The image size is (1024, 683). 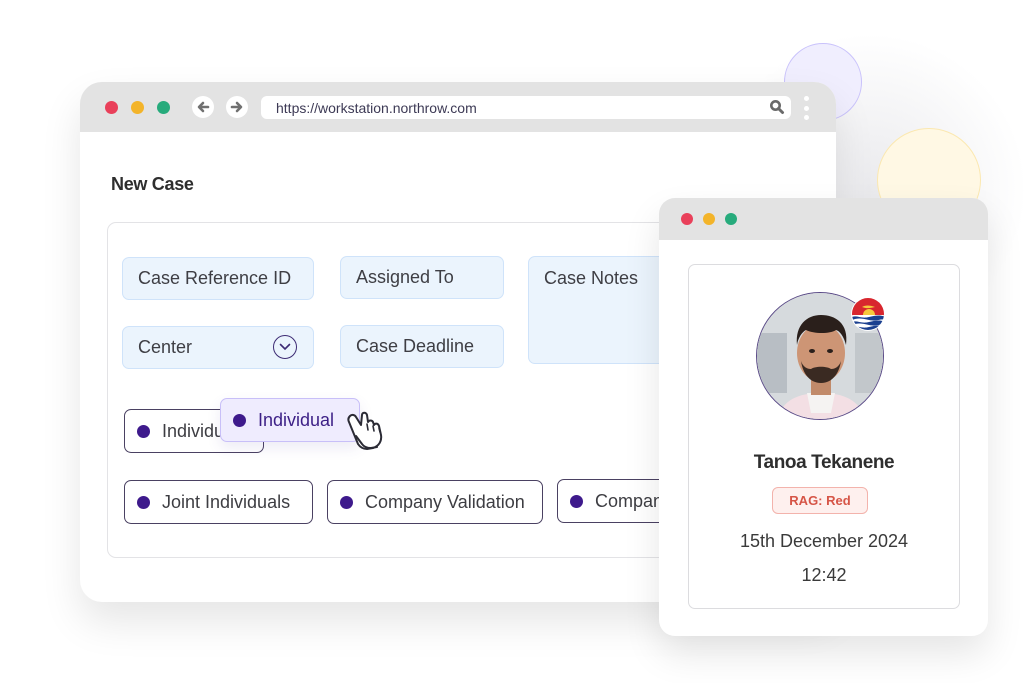 What do you see at coordinates (165, 347) in the screenshot?
I see `center-select-label: Center` at bounding box center [165, 347].